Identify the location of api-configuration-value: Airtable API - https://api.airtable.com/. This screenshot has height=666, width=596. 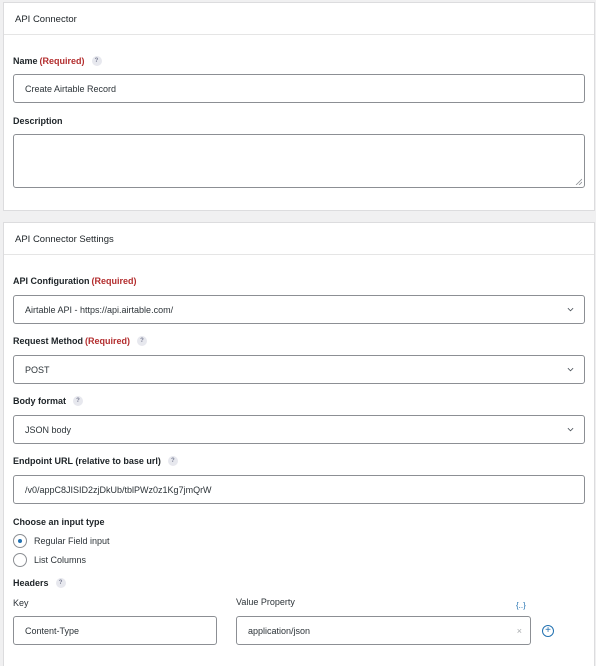
(99, 309).